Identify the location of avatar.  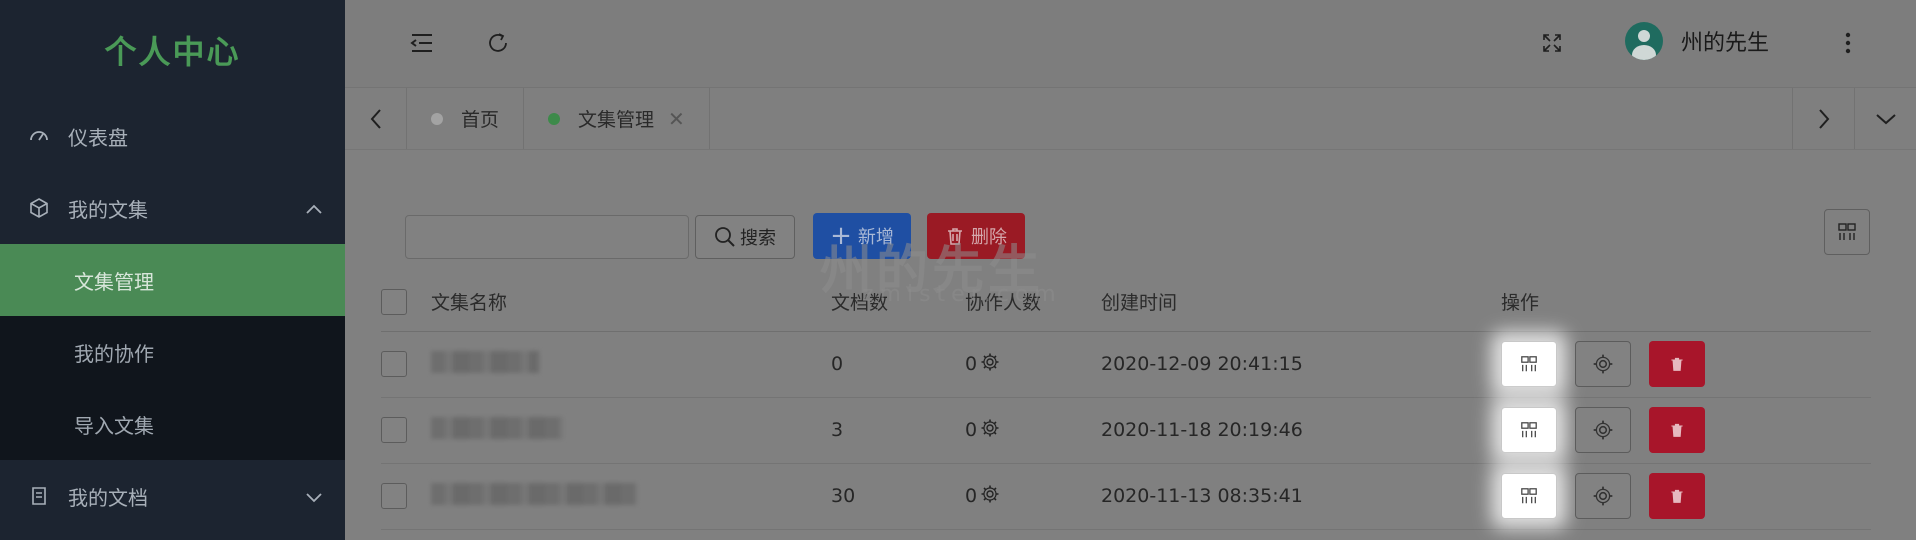
(1644, 41).